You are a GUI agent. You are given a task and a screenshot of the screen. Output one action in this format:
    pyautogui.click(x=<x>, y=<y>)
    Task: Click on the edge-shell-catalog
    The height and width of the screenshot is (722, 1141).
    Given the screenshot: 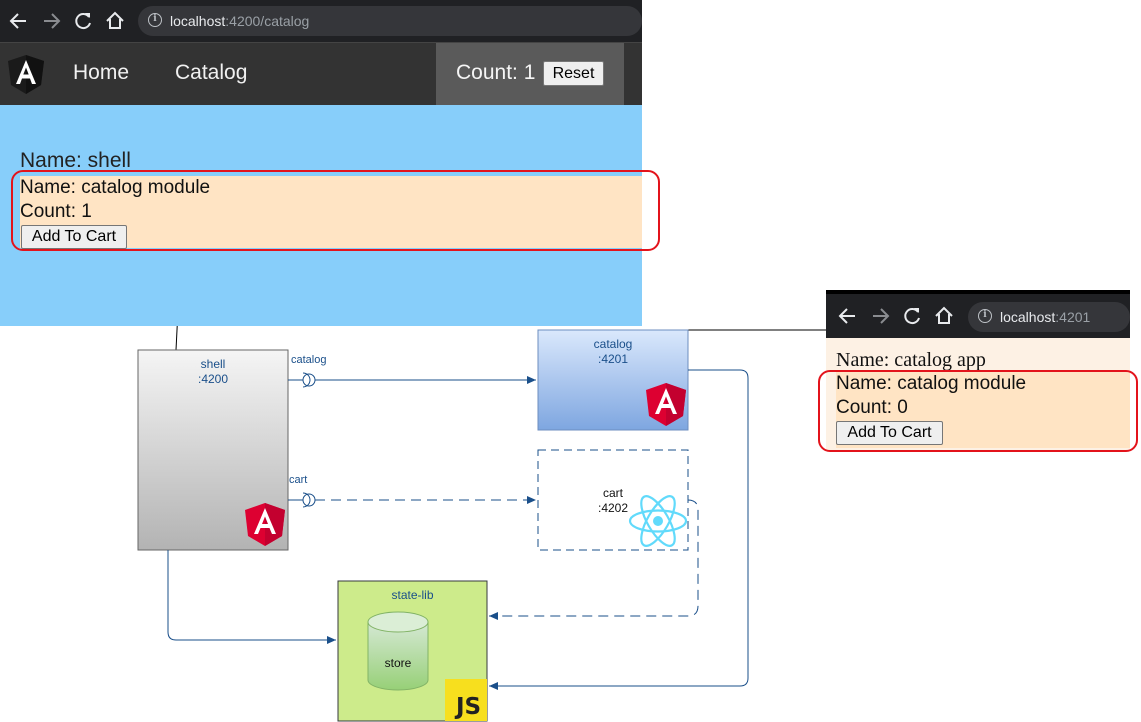 What is the action you would take?
    pyautogui.click(x=412, y=380)
    